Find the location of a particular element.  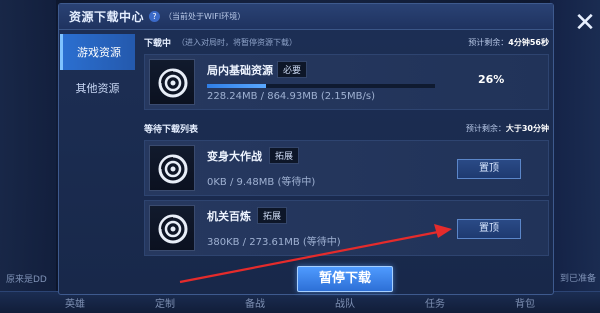

nav-item-bag: 背包 is located at coordinates (525, 302).